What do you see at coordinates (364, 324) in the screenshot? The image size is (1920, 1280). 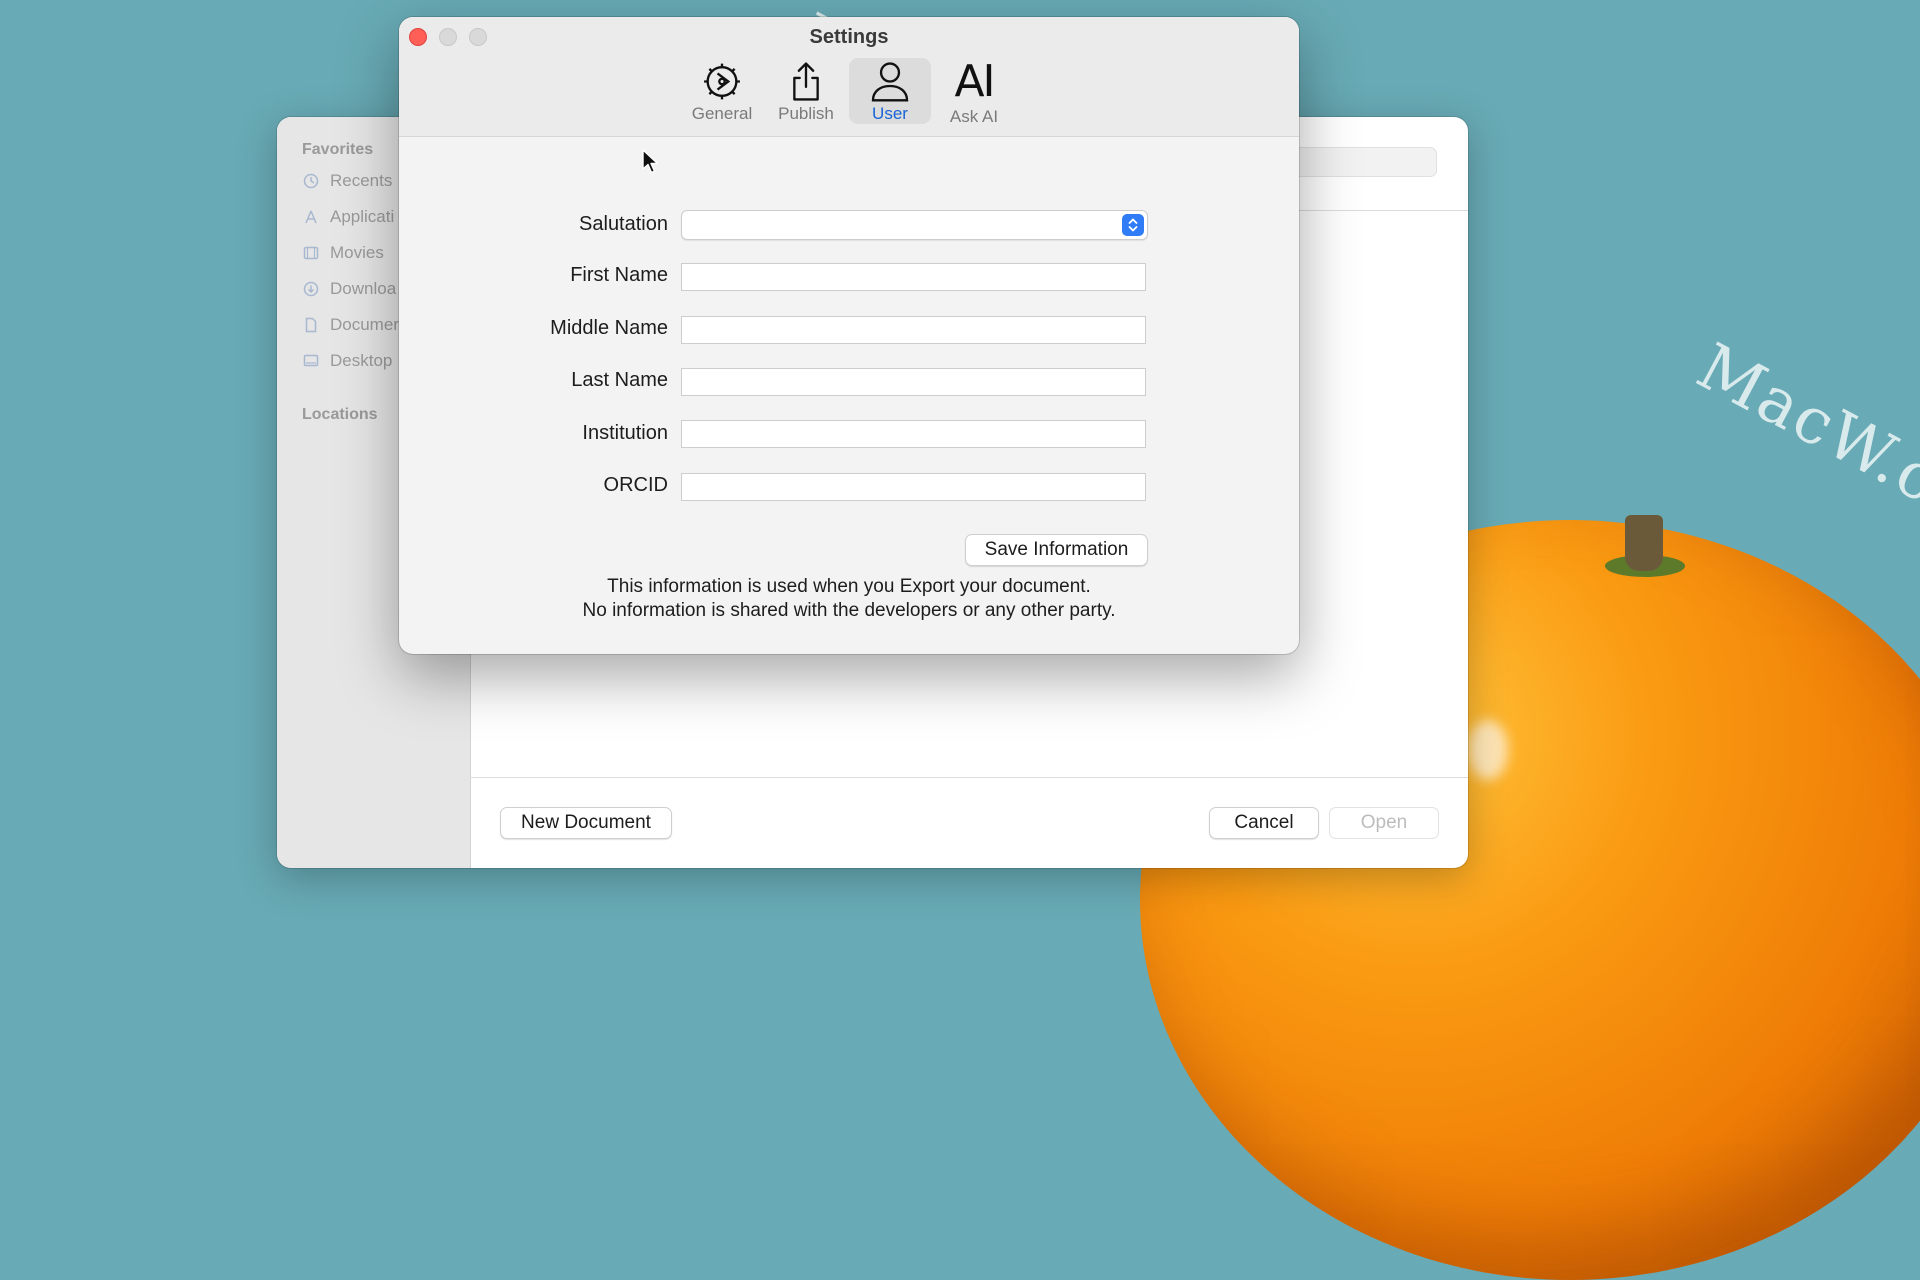 I see `sidebar-item-label: Documer` at bounding box center [364, 324].